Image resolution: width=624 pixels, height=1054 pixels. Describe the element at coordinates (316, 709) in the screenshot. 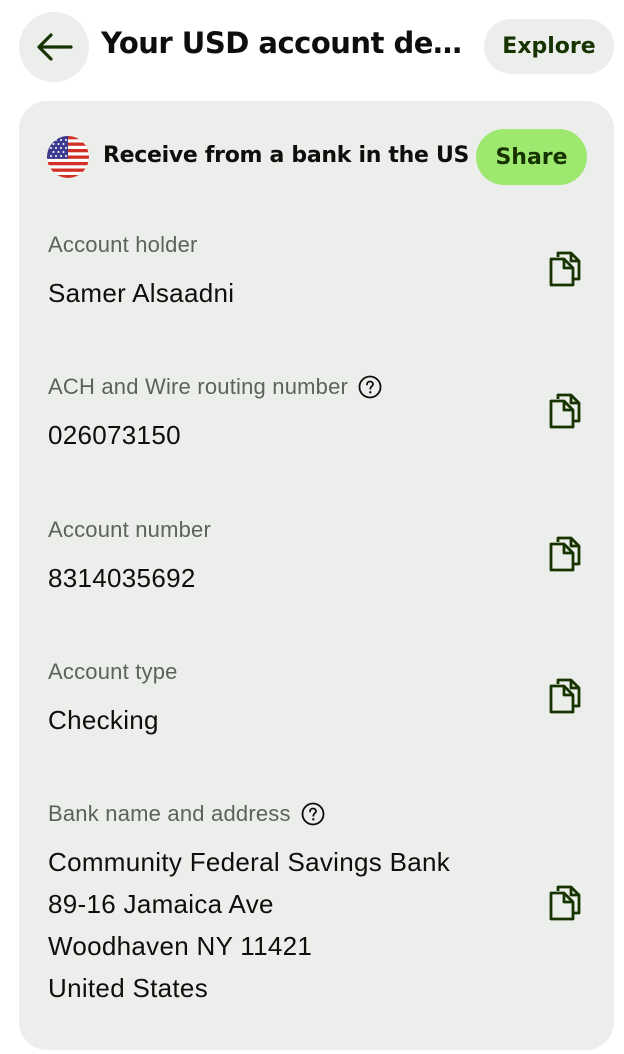

I see `field-account-type: Account type Checking` at that location.